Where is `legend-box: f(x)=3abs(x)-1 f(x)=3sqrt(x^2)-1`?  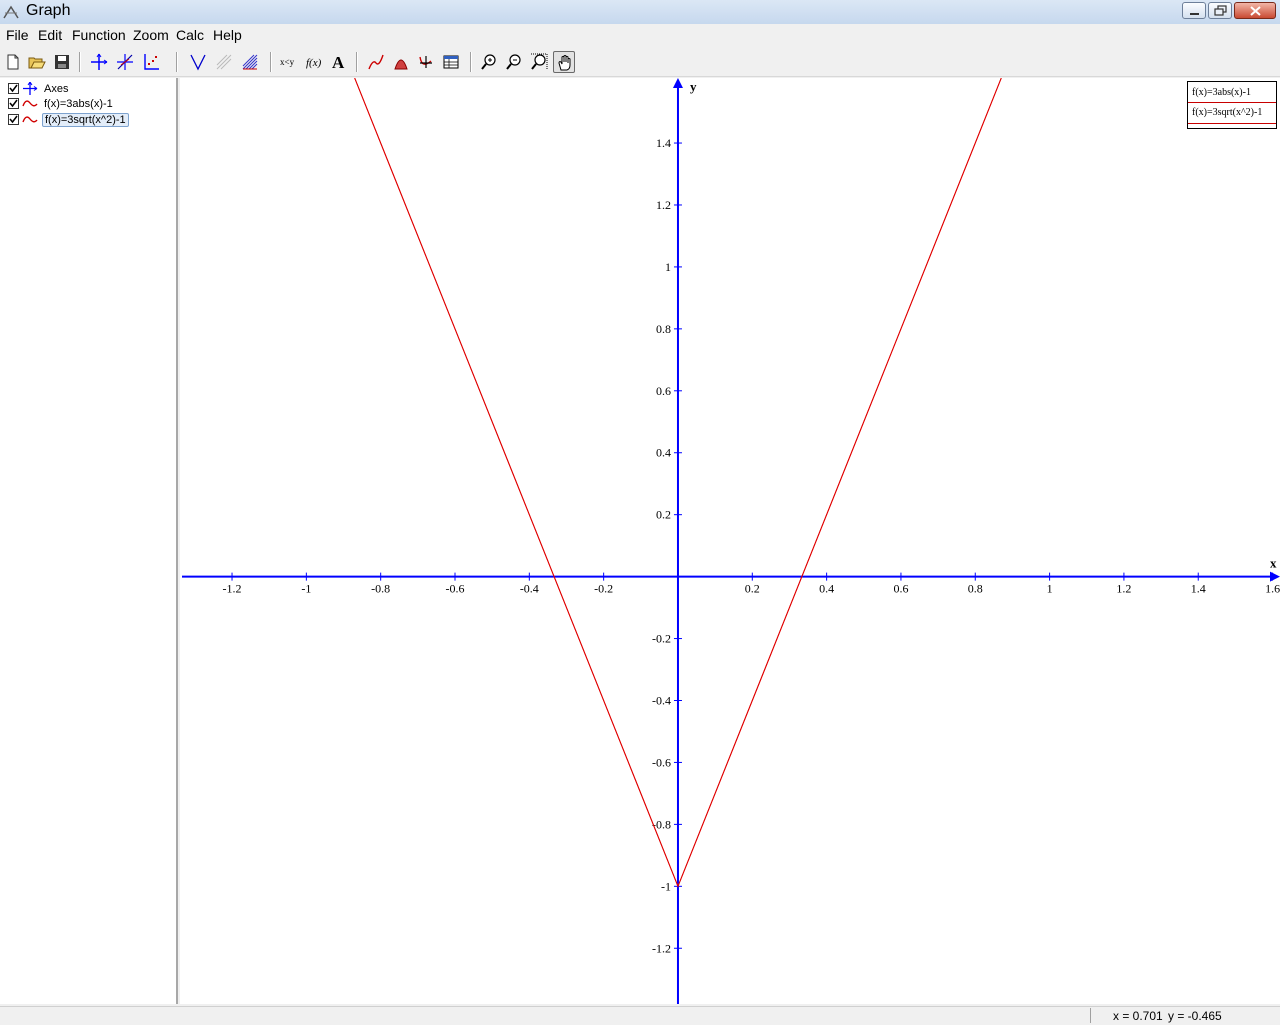 legend-box: f(x)=3abs(x)-1 f(x)=3sqrt(x^2)-1 is located at coordinates (1232, 105).